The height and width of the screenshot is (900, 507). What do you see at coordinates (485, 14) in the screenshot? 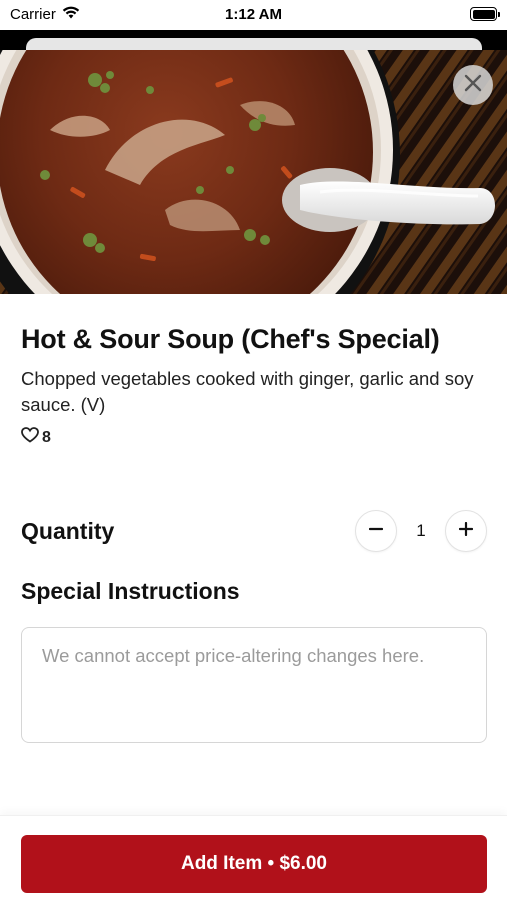
I see `battery-icon` at bounding box center [485, 14].